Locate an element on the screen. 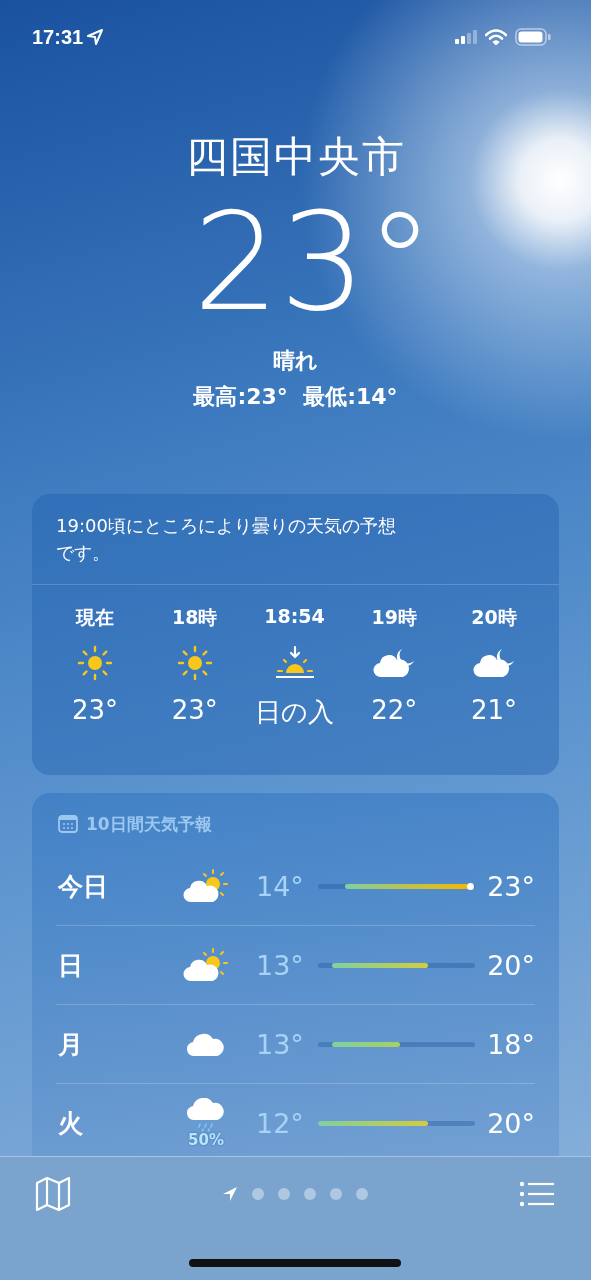  day-label: 今日 is located at coordinates (83, 886).